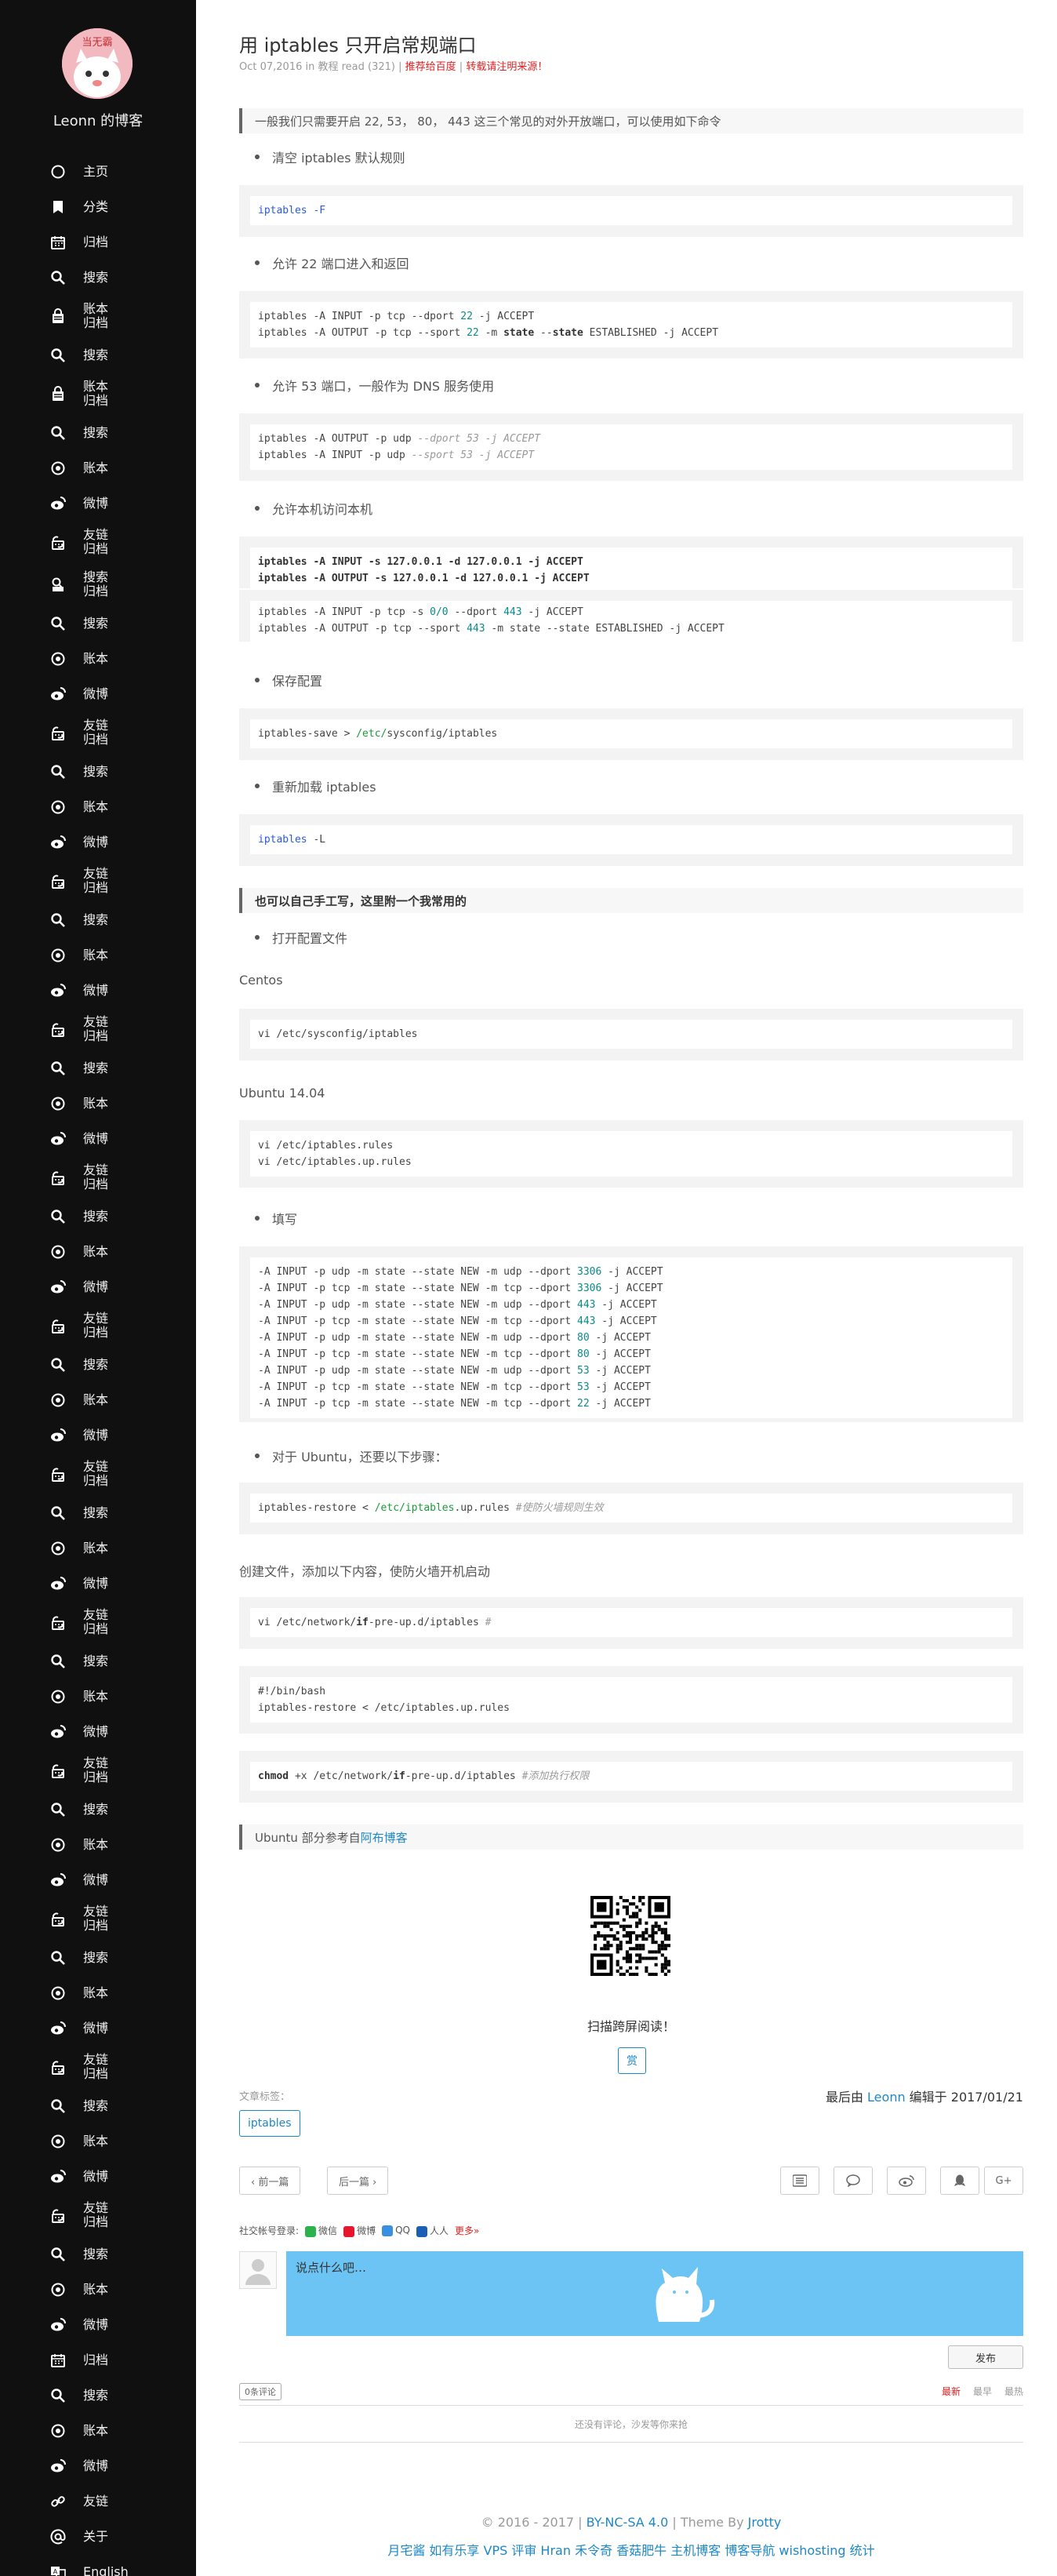  What do you see at coordinates (1013, 2391) in the screenshot?
I see `sort-hottest: 最热` at bounding box center [1013, 2391].